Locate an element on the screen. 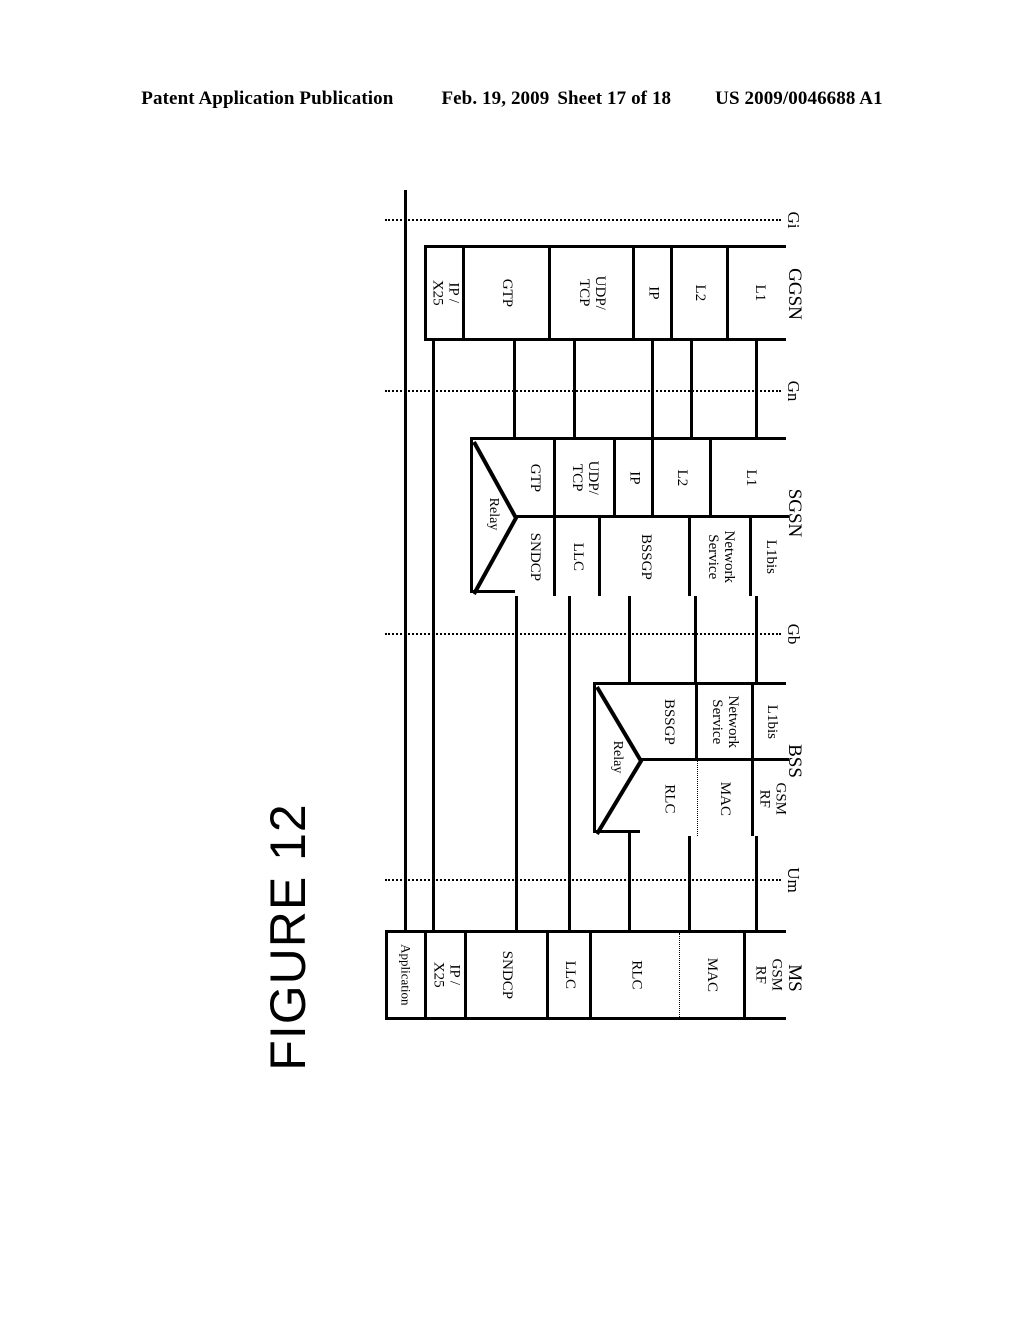 The height and width of the screenshot is (1320, 1024). layer-ggsn-ip: IP is located at coordinates (654, 293).